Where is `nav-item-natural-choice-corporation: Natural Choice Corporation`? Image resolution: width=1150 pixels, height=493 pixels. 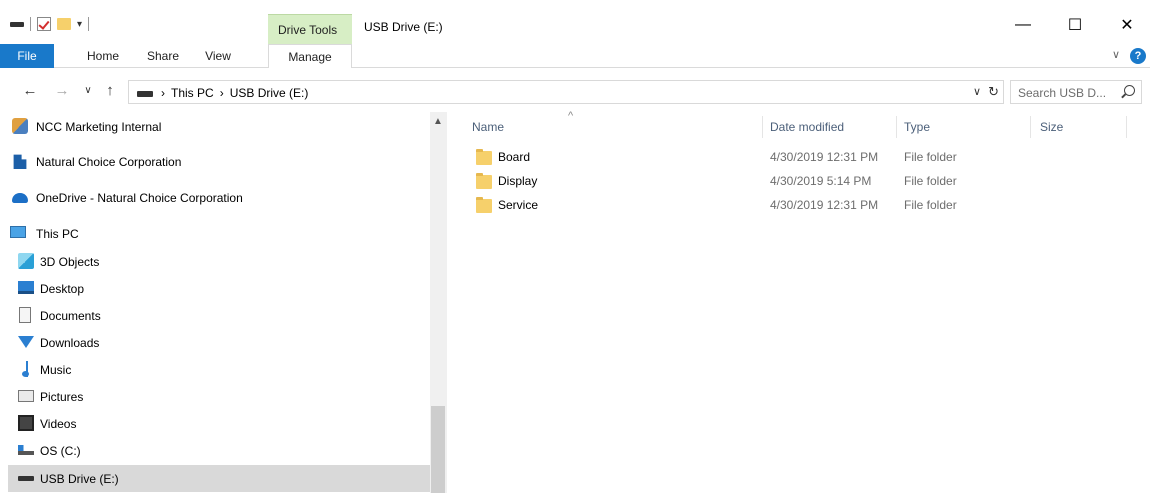 nav-item-natural-choice-corporation: Natural Choice Corporation is located at coordinates (215, 161).